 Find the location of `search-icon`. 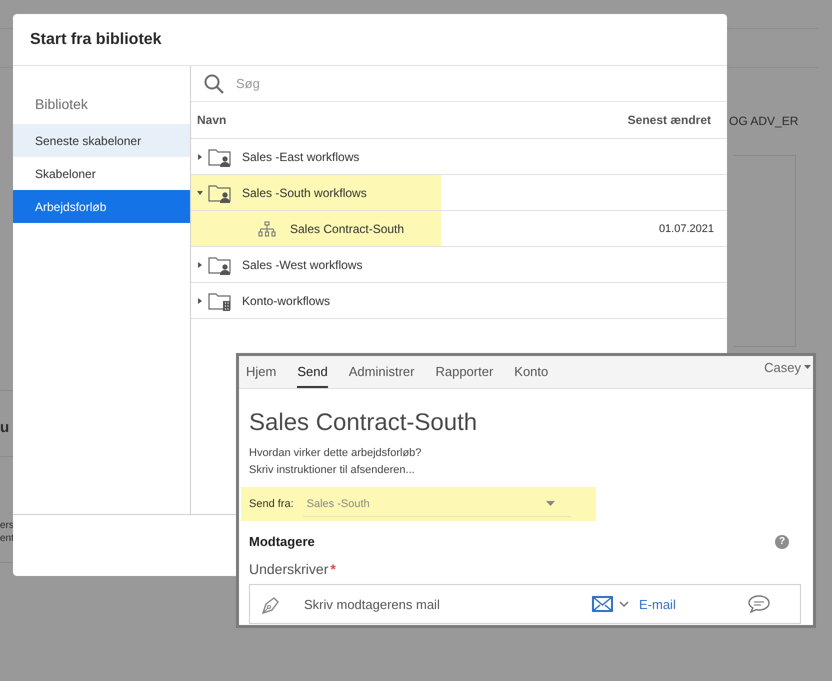

search-icon is located at coordinates (214, 84).